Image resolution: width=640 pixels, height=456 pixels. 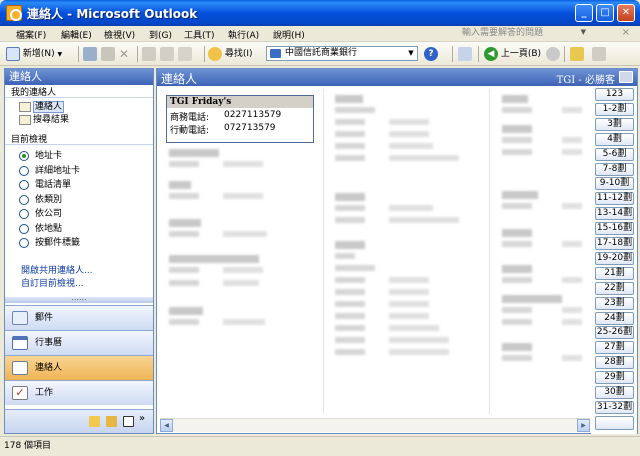 What do you see at coordinates (199, 34) in the screenshot?
I see `menu-tools: 工具(T)` at bounding box center [199, 34].